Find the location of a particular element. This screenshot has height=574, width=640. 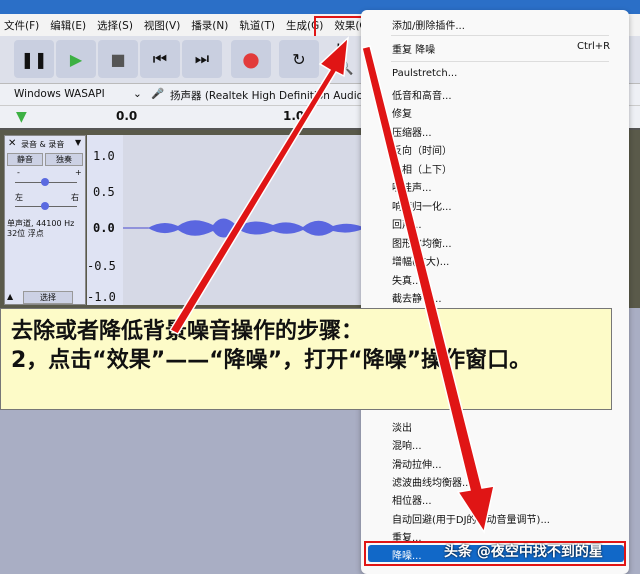

arrow-to-effect-menu-icon is located at coordinates (258, 185).